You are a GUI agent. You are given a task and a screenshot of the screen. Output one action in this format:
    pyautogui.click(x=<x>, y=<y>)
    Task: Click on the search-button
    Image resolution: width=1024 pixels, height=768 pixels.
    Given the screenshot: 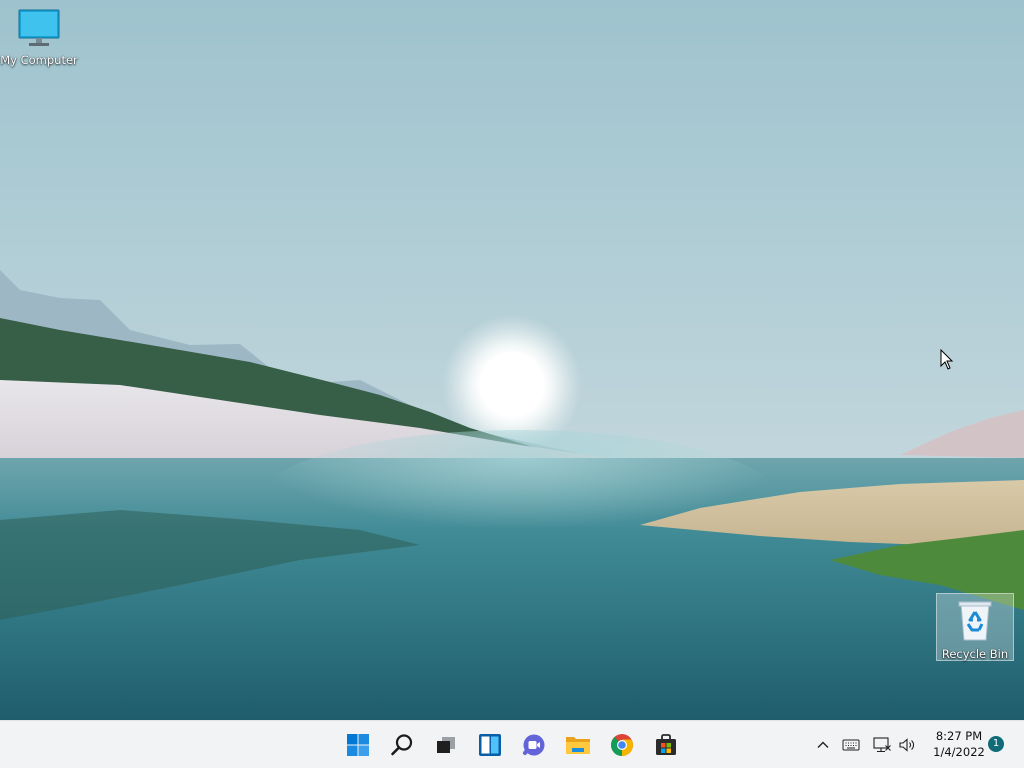 What is the action you would take?
    pyautogui.click(x=402, y=745)
    